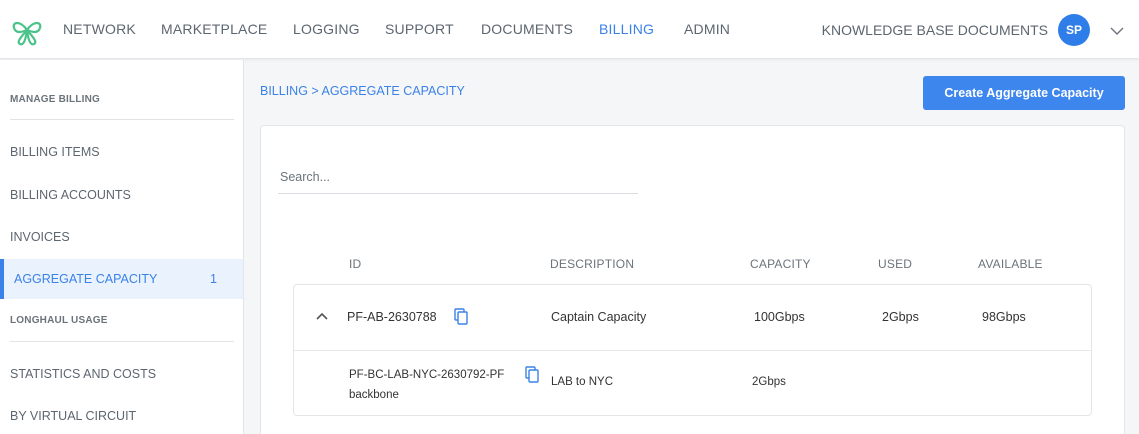 This screenshot has height=434, width=1139. Describe the element at coordinates (392, 317) in the screenshot. I see `row-id: PF-AB-2630788` at that location.